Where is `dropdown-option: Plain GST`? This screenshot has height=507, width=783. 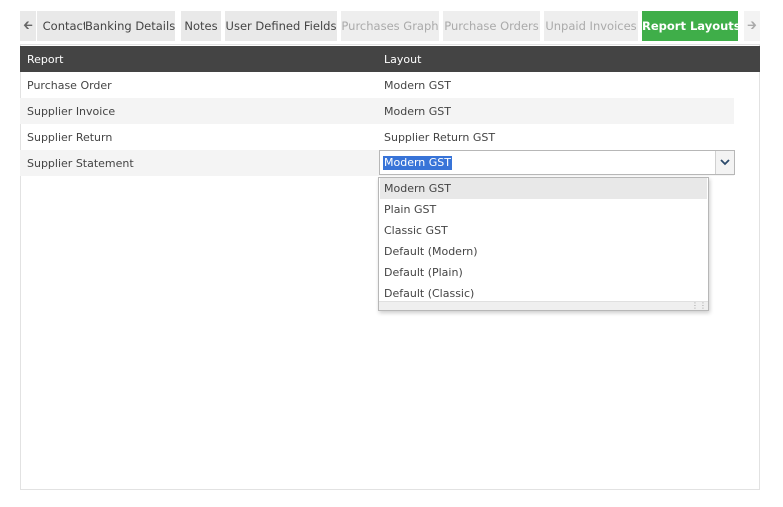
dropdown-option: Plain GST is located at coordinates (543, 209).